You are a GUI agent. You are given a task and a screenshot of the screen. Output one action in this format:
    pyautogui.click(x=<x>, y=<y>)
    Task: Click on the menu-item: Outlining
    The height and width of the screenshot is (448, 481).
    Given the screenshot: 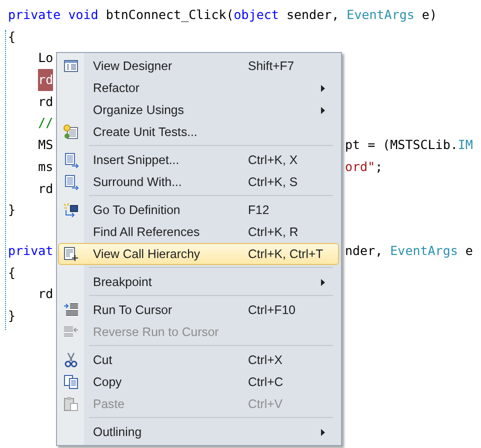 What is the action you would take?
    pyautogui.click(x=198, y=432)
    